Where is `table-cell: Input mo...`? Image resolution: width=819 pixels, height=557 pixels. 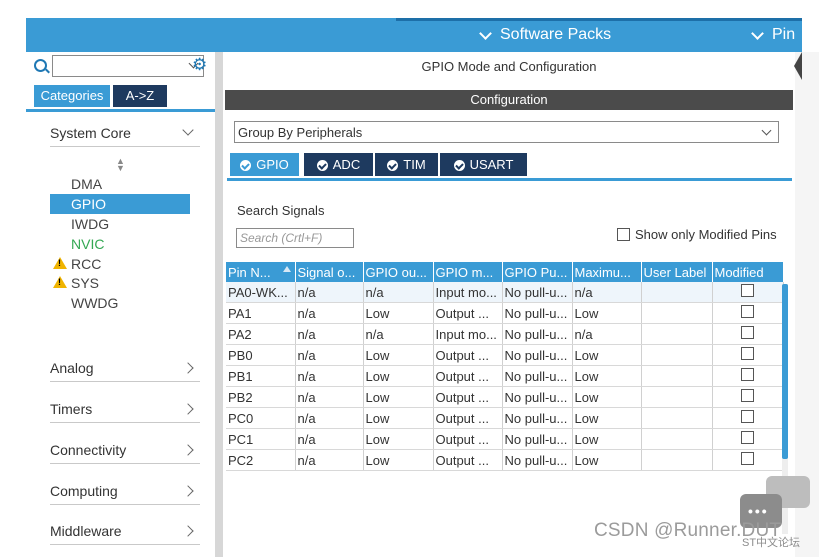 table-cell: Input mo... is located at coordinates (468, 334).